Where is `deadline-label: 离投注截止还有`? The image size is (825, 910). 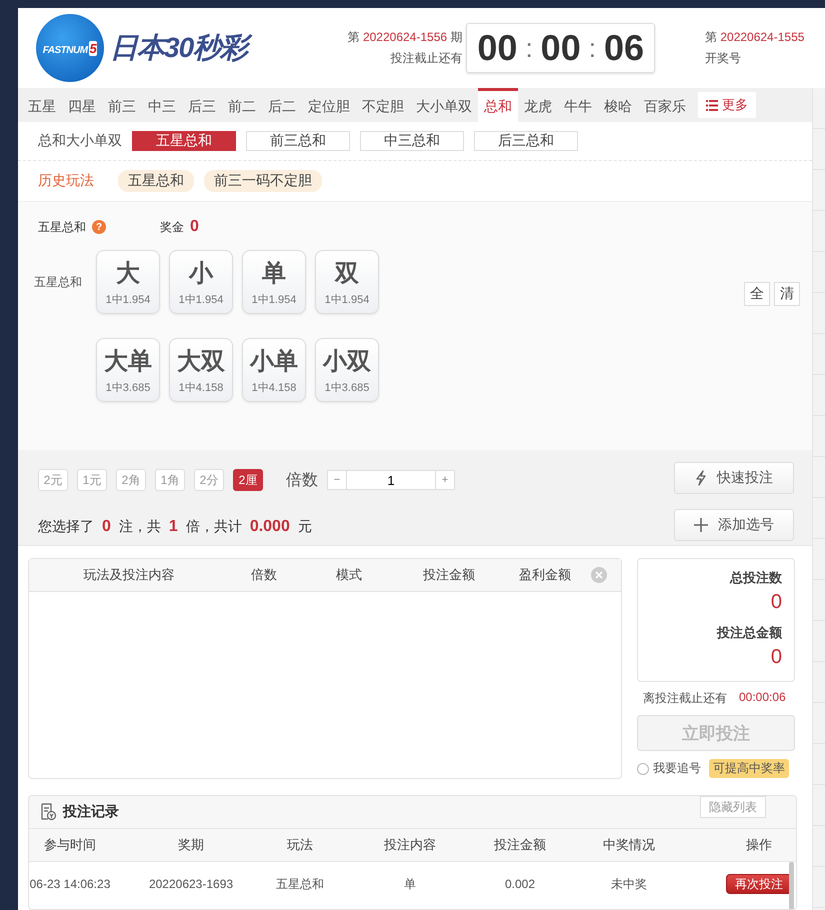 deadline-label: 离投注截止还有 is located at coordinates (685, 698).